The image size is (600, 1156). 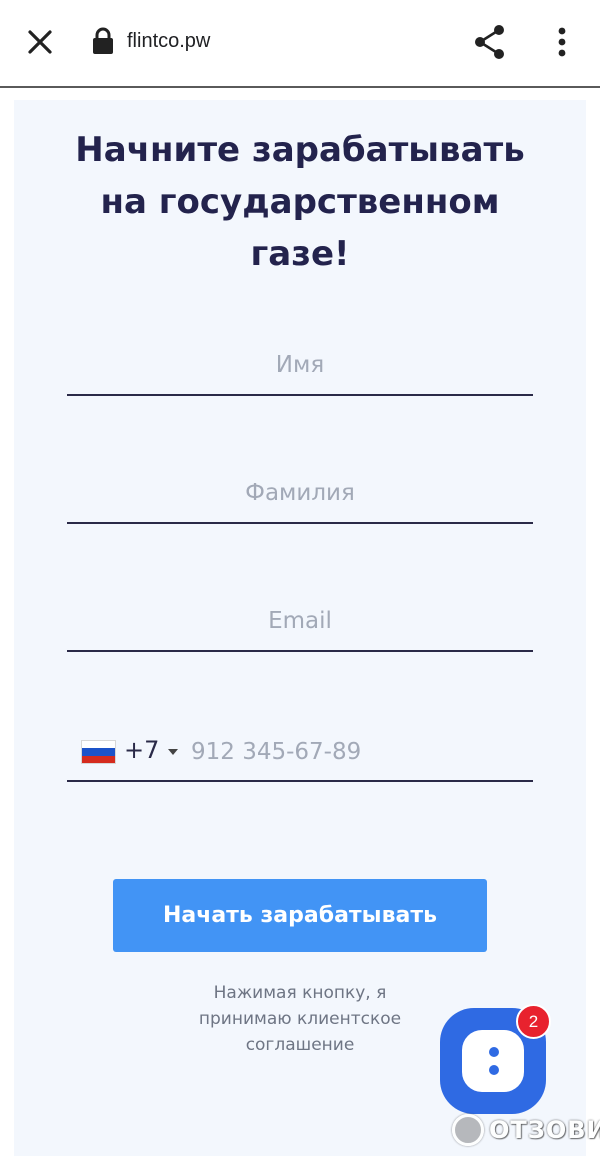 I want to click on address-url: flintco.pw, so click(x=168, y=41).